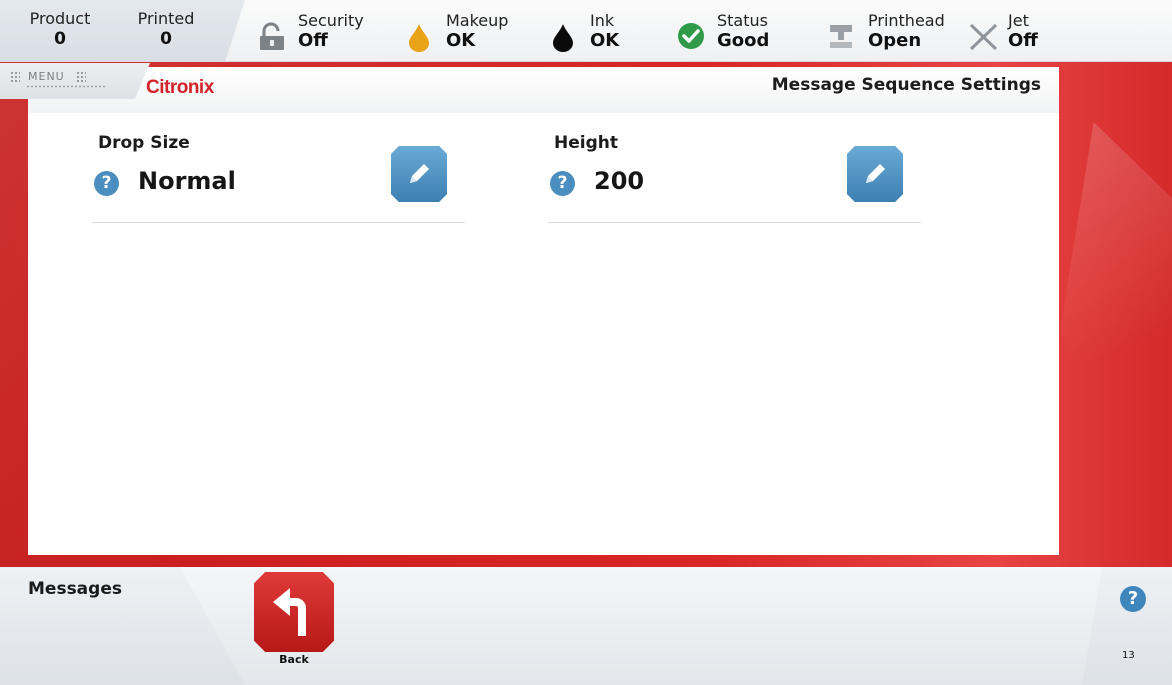 The image size is (1172, 685). What do you see at coordinates (906, 20) in the screenshot?
I see `printhead-label: Printhead` at bounding box center [906, 20].